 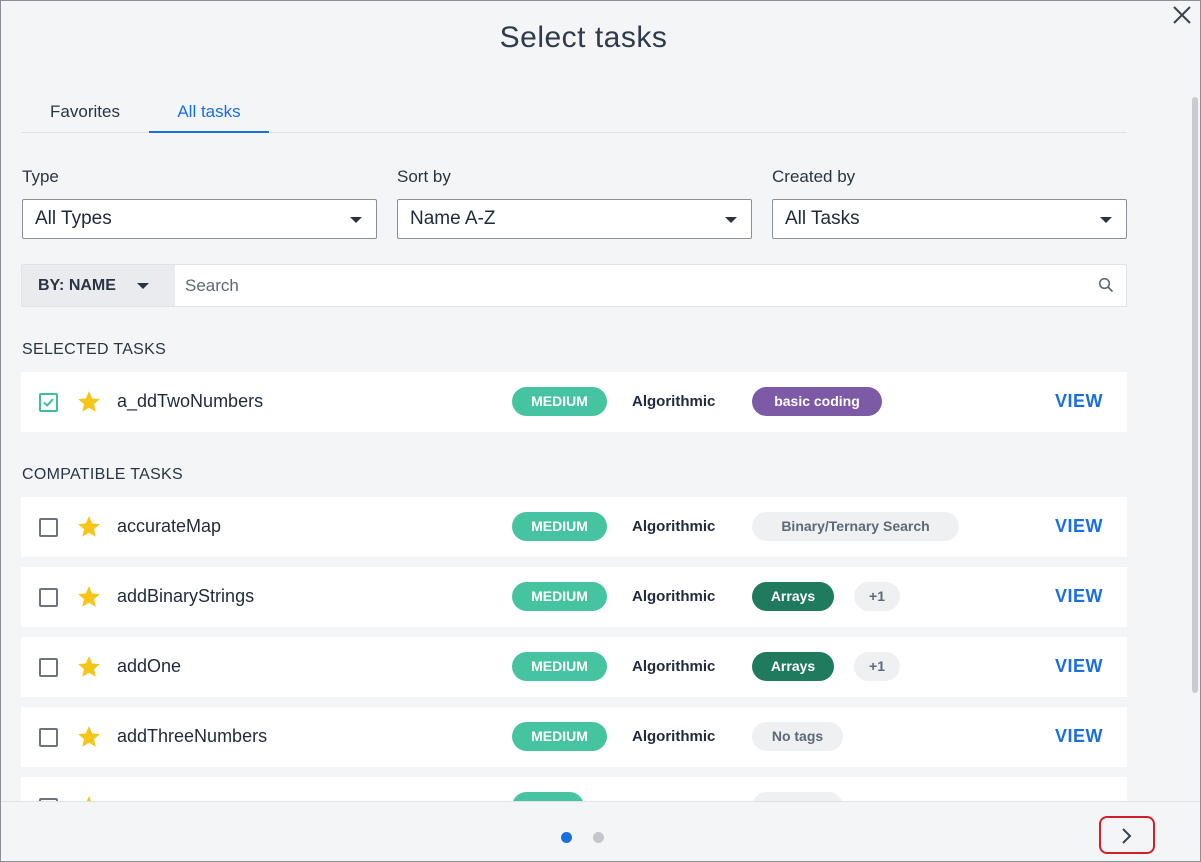 What do you see at coordinates (855, 526) in the screenshot?
I see `tag-badge: Binary/Ternary Search` at bounding box center [855, 526].